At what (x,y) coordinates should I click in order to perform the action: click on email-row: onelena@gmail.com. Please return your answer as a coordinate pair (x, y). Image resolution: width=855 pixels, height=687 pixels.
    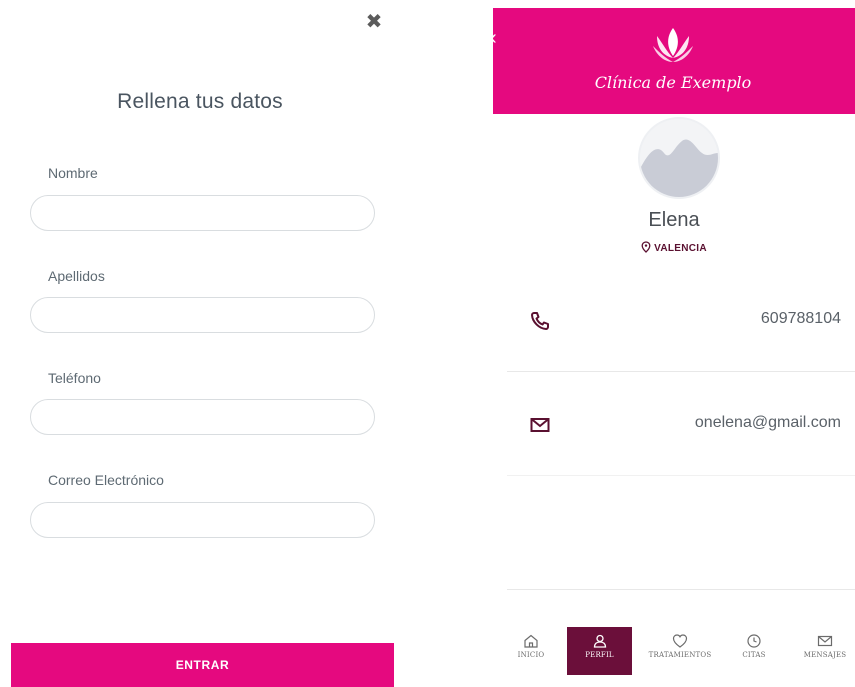
    Looking at the image, I should click on (681, 426).